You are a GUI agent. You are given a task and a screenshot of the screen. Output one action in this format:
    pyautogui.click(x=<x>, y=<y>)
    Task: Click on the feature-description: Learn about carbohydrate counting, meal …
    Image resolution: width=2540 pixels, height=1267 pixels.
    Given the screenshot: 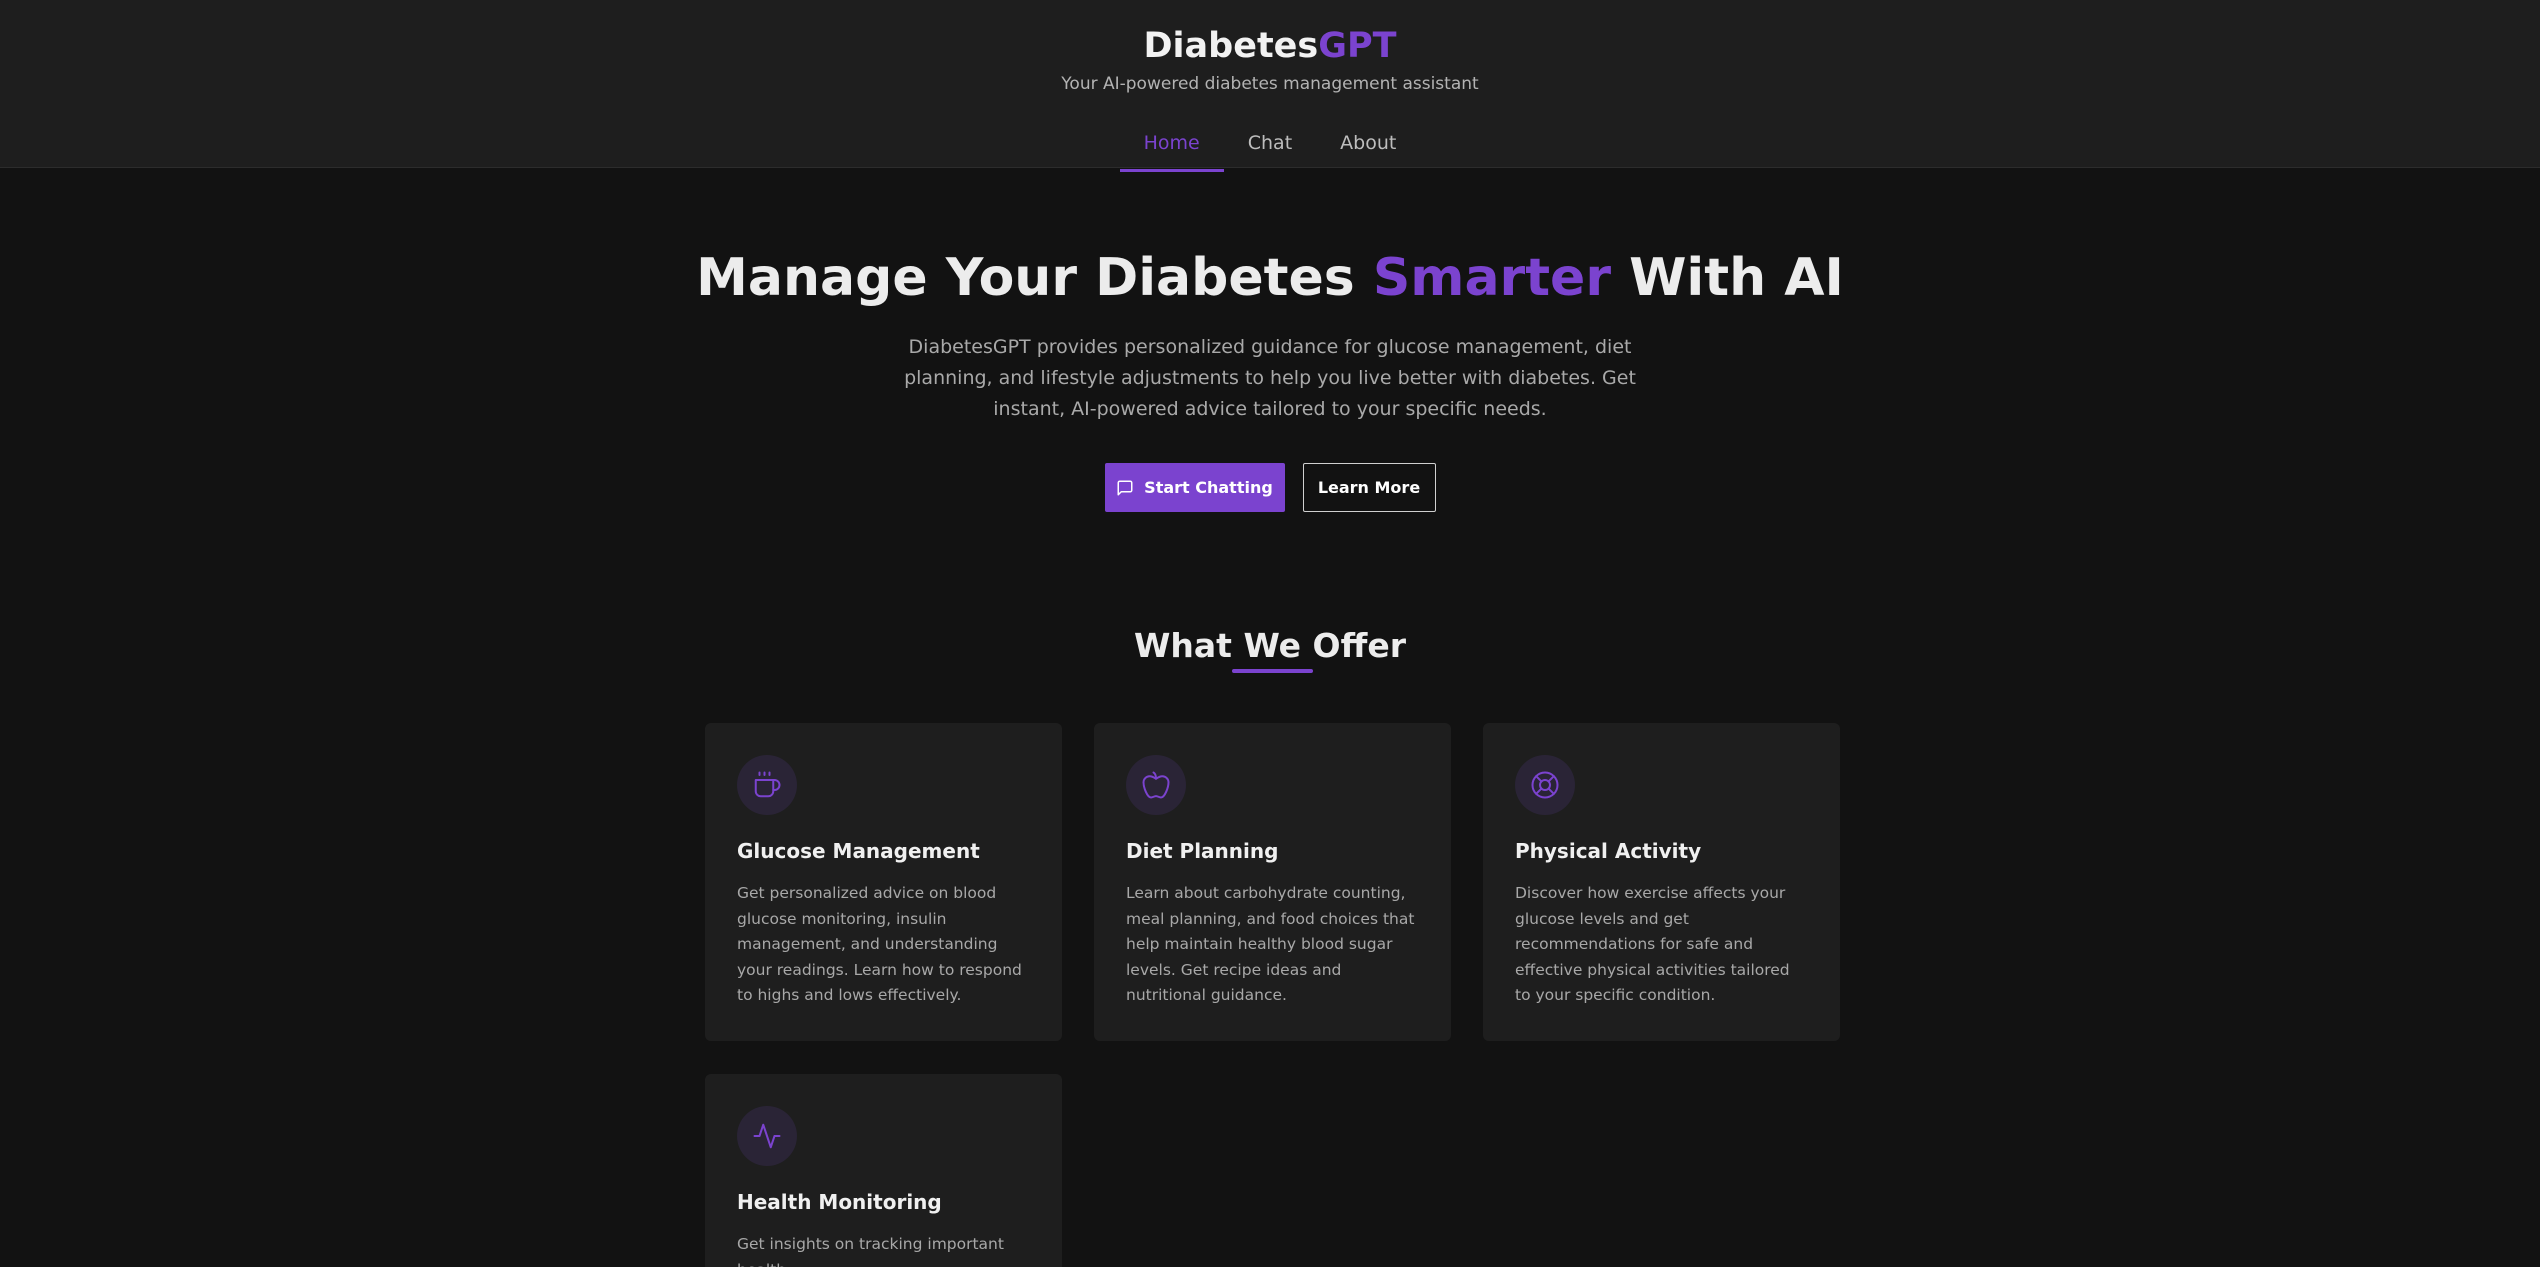 What is the action you would take?
    pyautogui.click(x=1270, y=944)
    